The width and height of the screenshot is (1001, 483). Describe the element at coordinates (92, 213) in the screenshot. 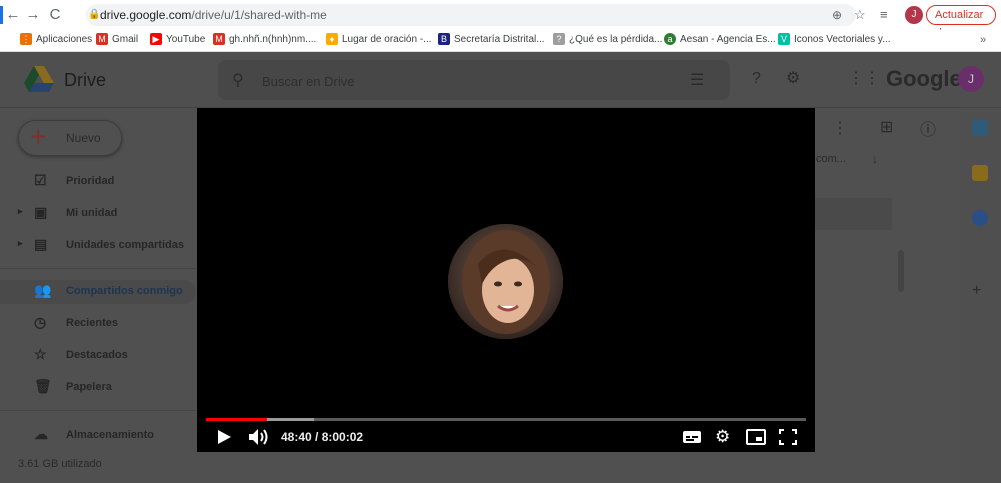

I see `nav-label: Mi unidad` at that location.